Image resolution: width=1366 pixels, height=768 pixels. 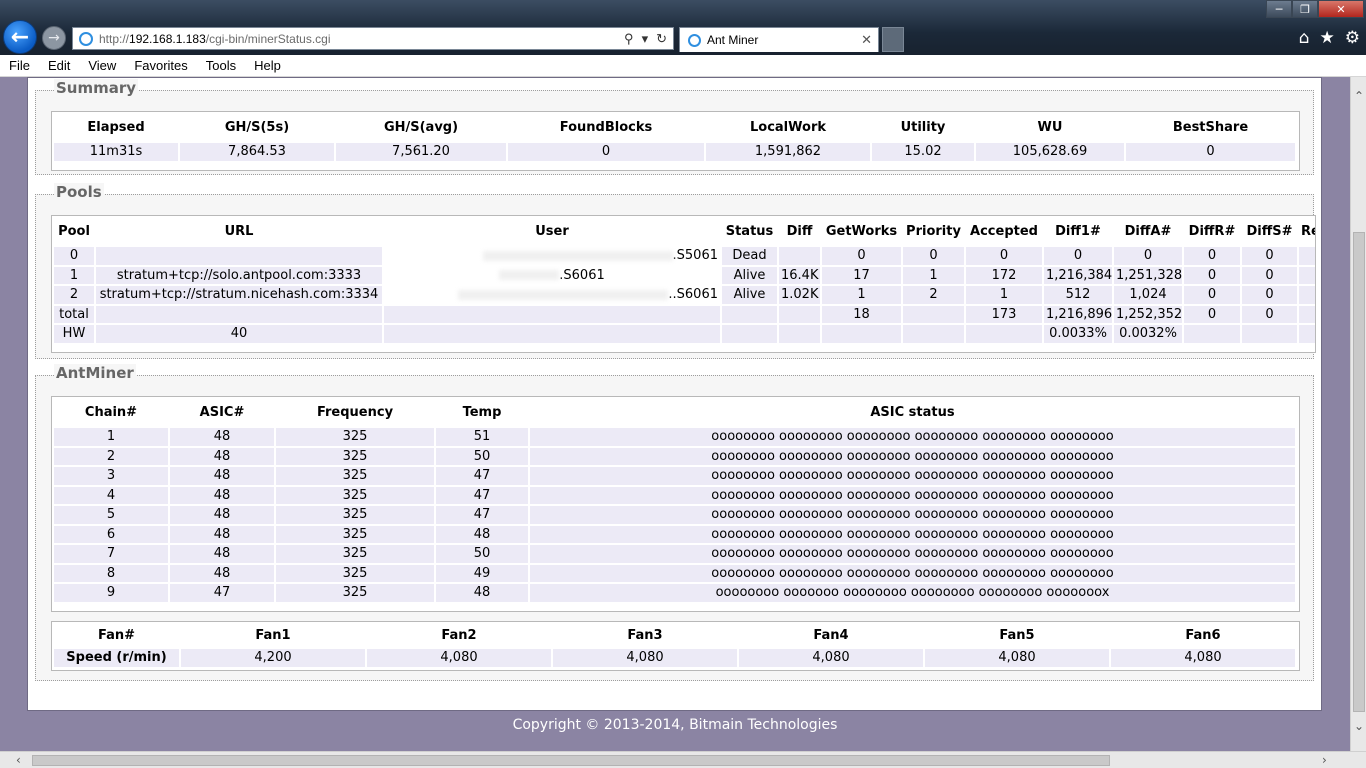 What do you see at coordinates (1359, 472) in the screenshot?
I see `vertical-scroll-thumb` at bounding box center [1359, 472].